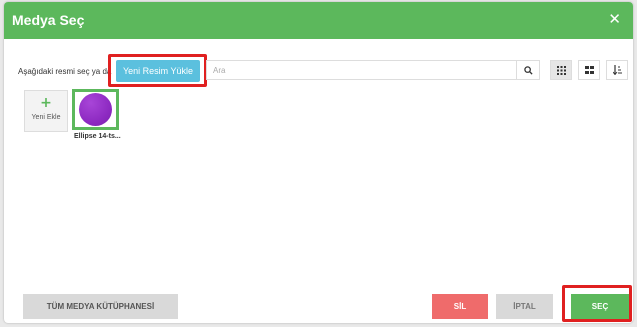 This screenshot has height=327, width=637. Describe the element at coordinates (158, 71) in the screenshot. I see `upload-new-image-button: Yeni Resim Yükle` at that location.